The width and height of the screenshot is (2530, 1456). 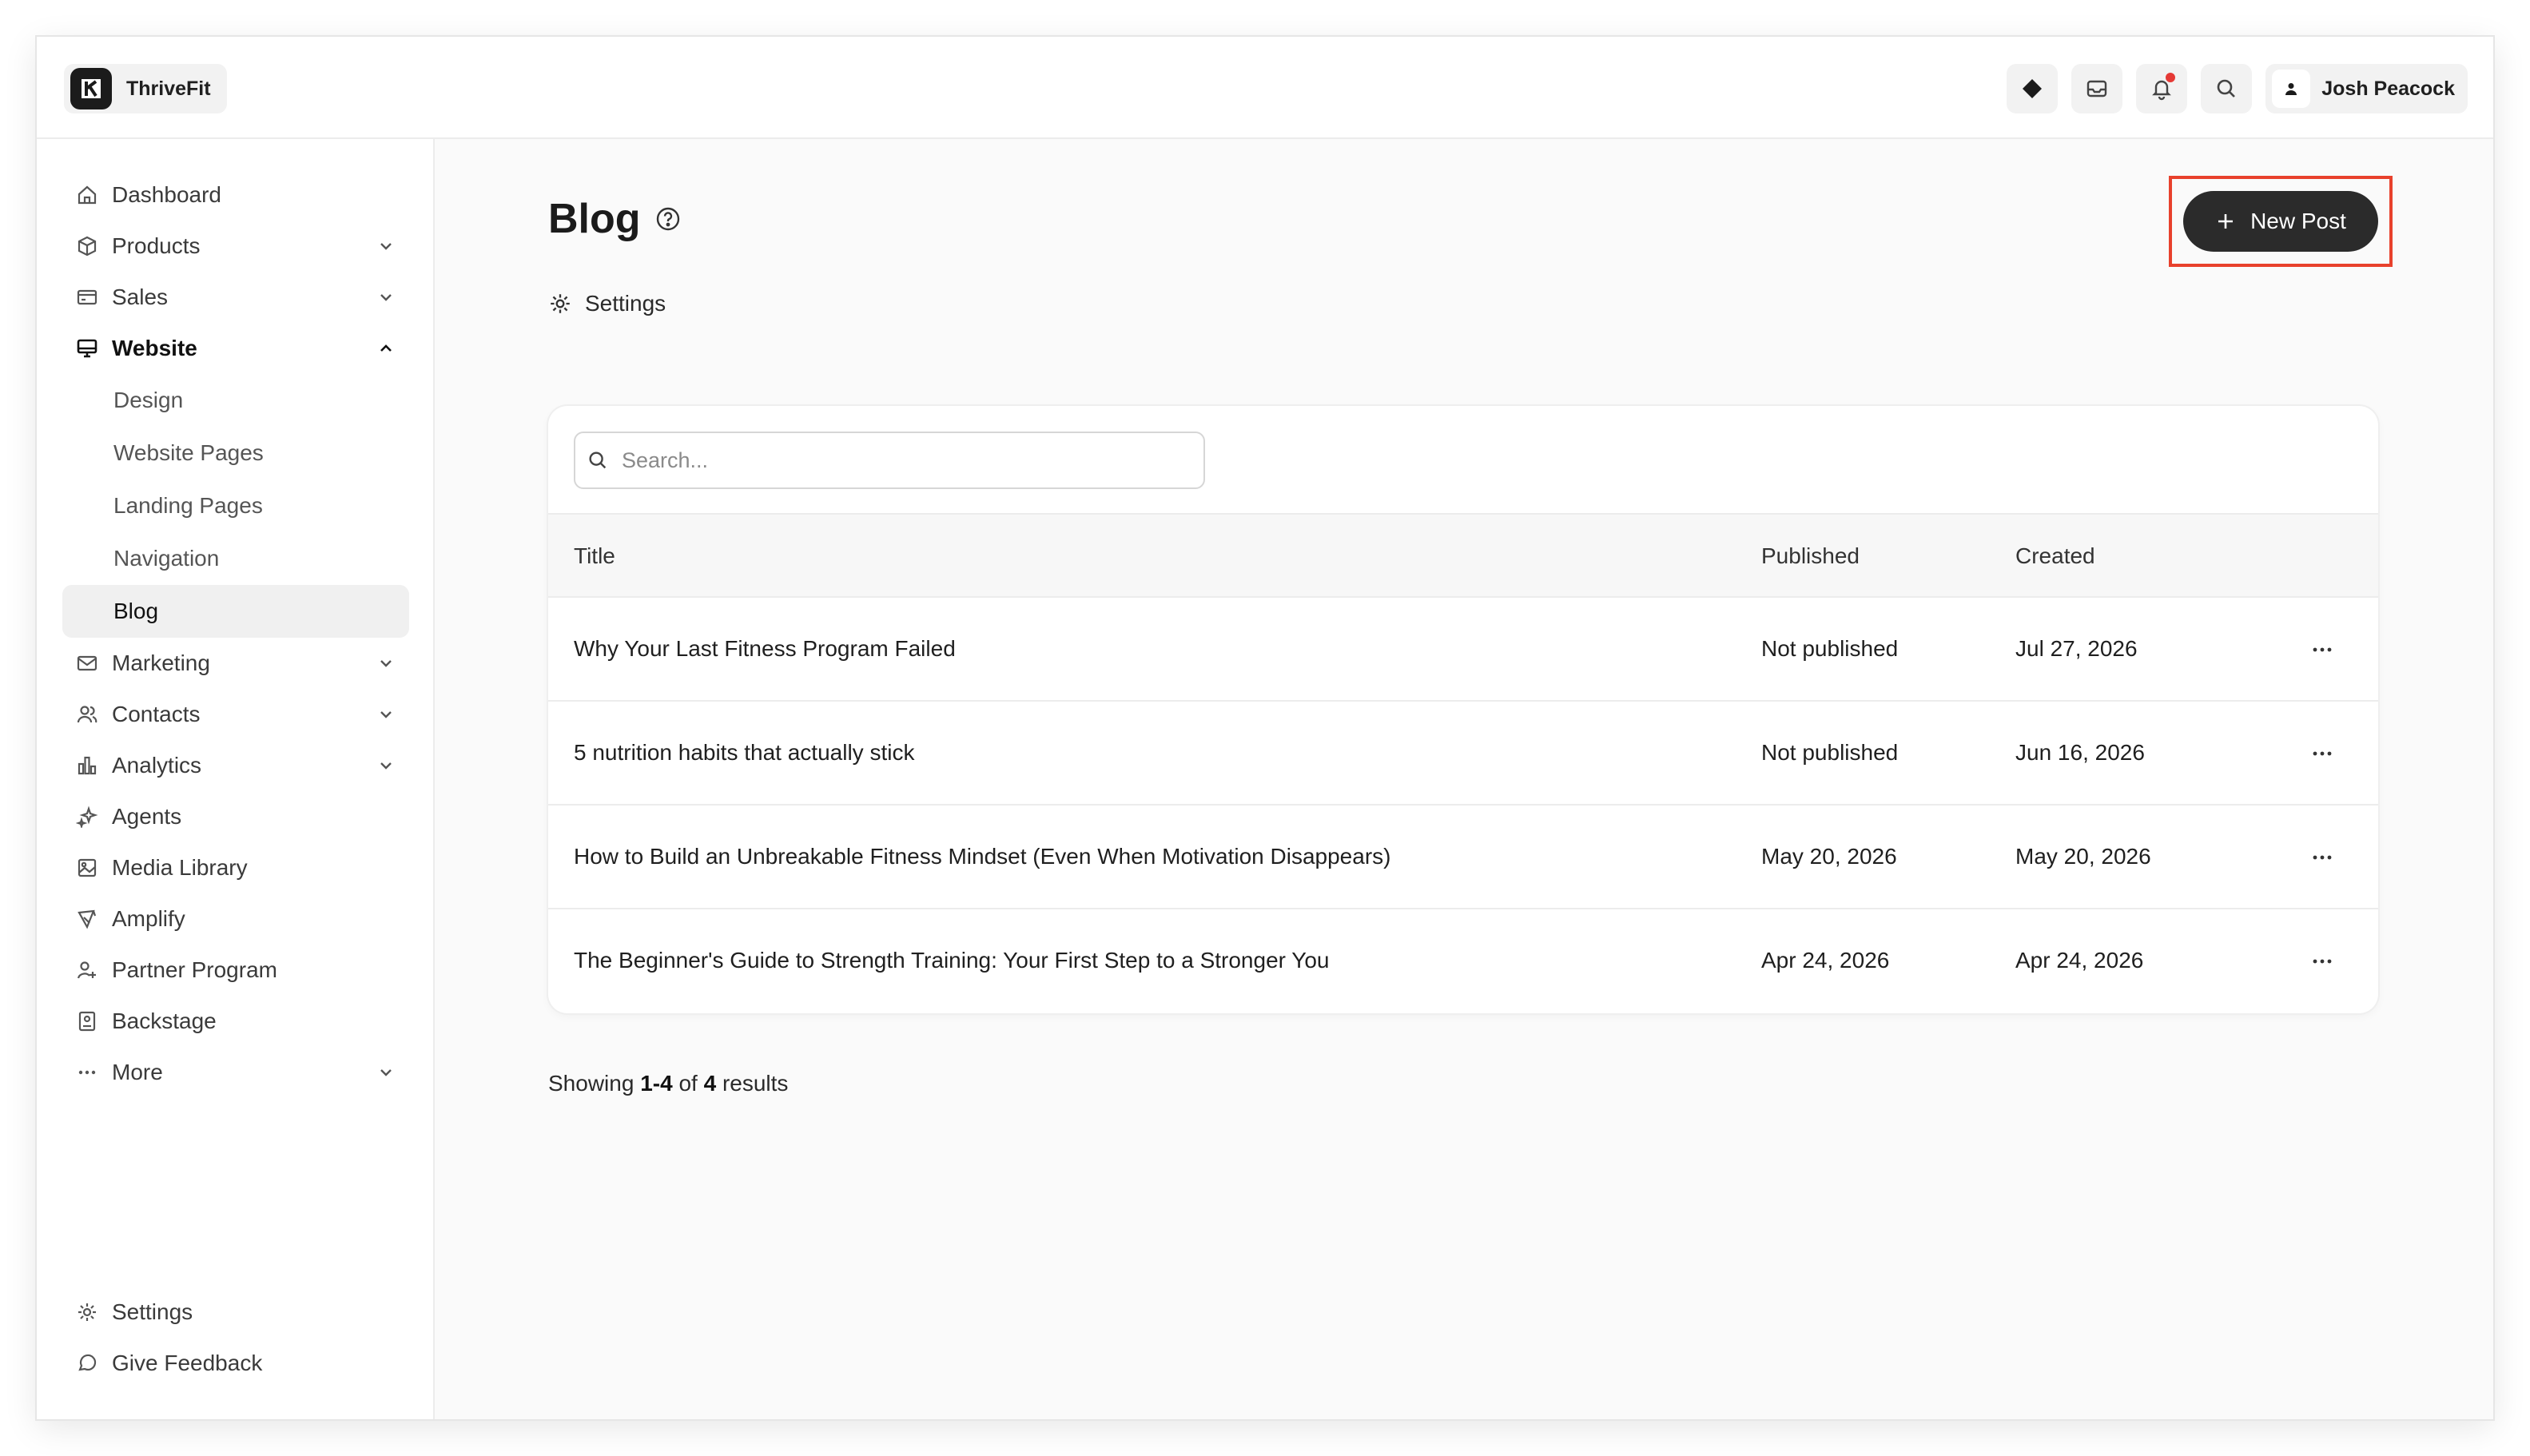 What do you see at coordinates (147, 816) in the screenshot?
I see `sidebar-item-label: Agents` at bounding box center [147, 816].